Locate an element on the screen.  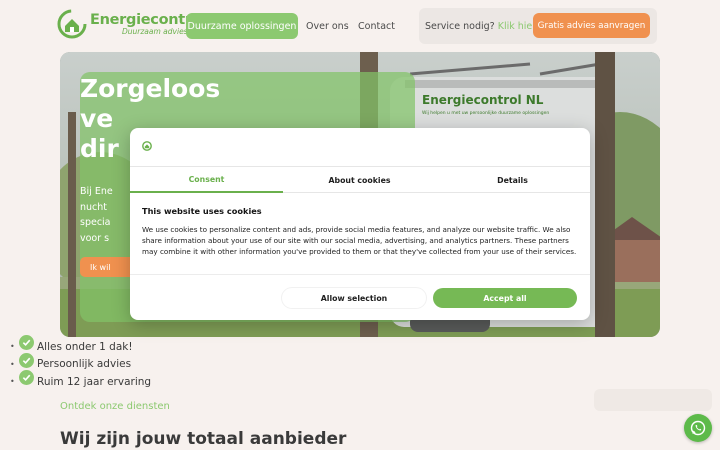
usp-item: • Alles onder 1 dak! is located at coordinates (80, 345).